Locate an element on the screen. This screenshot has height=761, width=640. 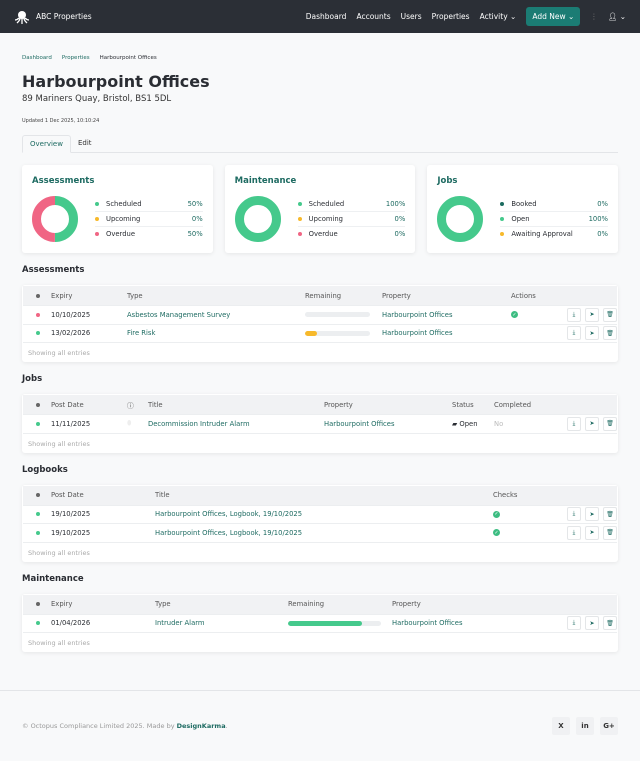
property-address: 89 Mariners Quay, Bristol, BS1 5DL is located at coordinates (97, 99).